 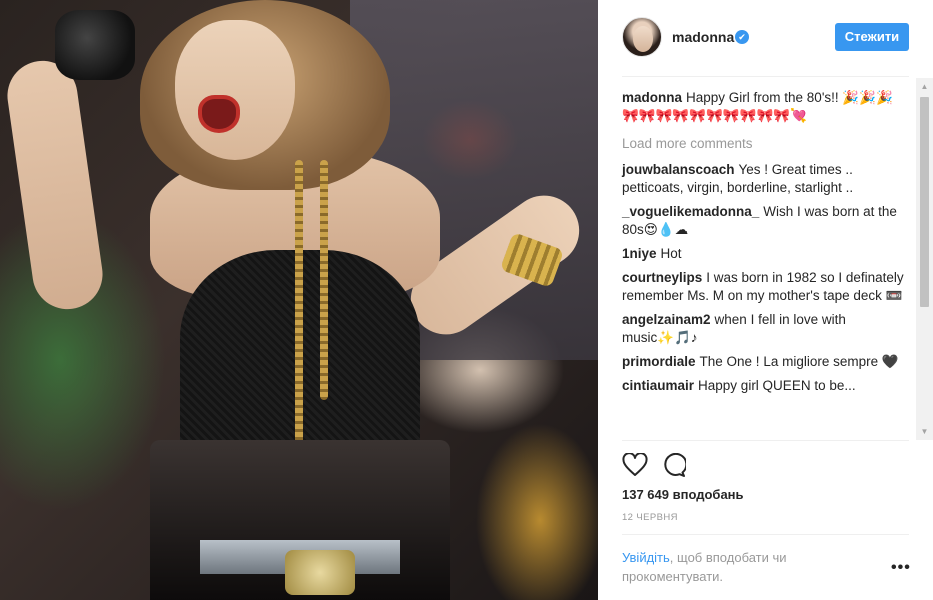 What do you see at coordinates (742, 37) in the screenshot?
I see `verified-badge-icon: ✔` at bounding box center [742, 37].